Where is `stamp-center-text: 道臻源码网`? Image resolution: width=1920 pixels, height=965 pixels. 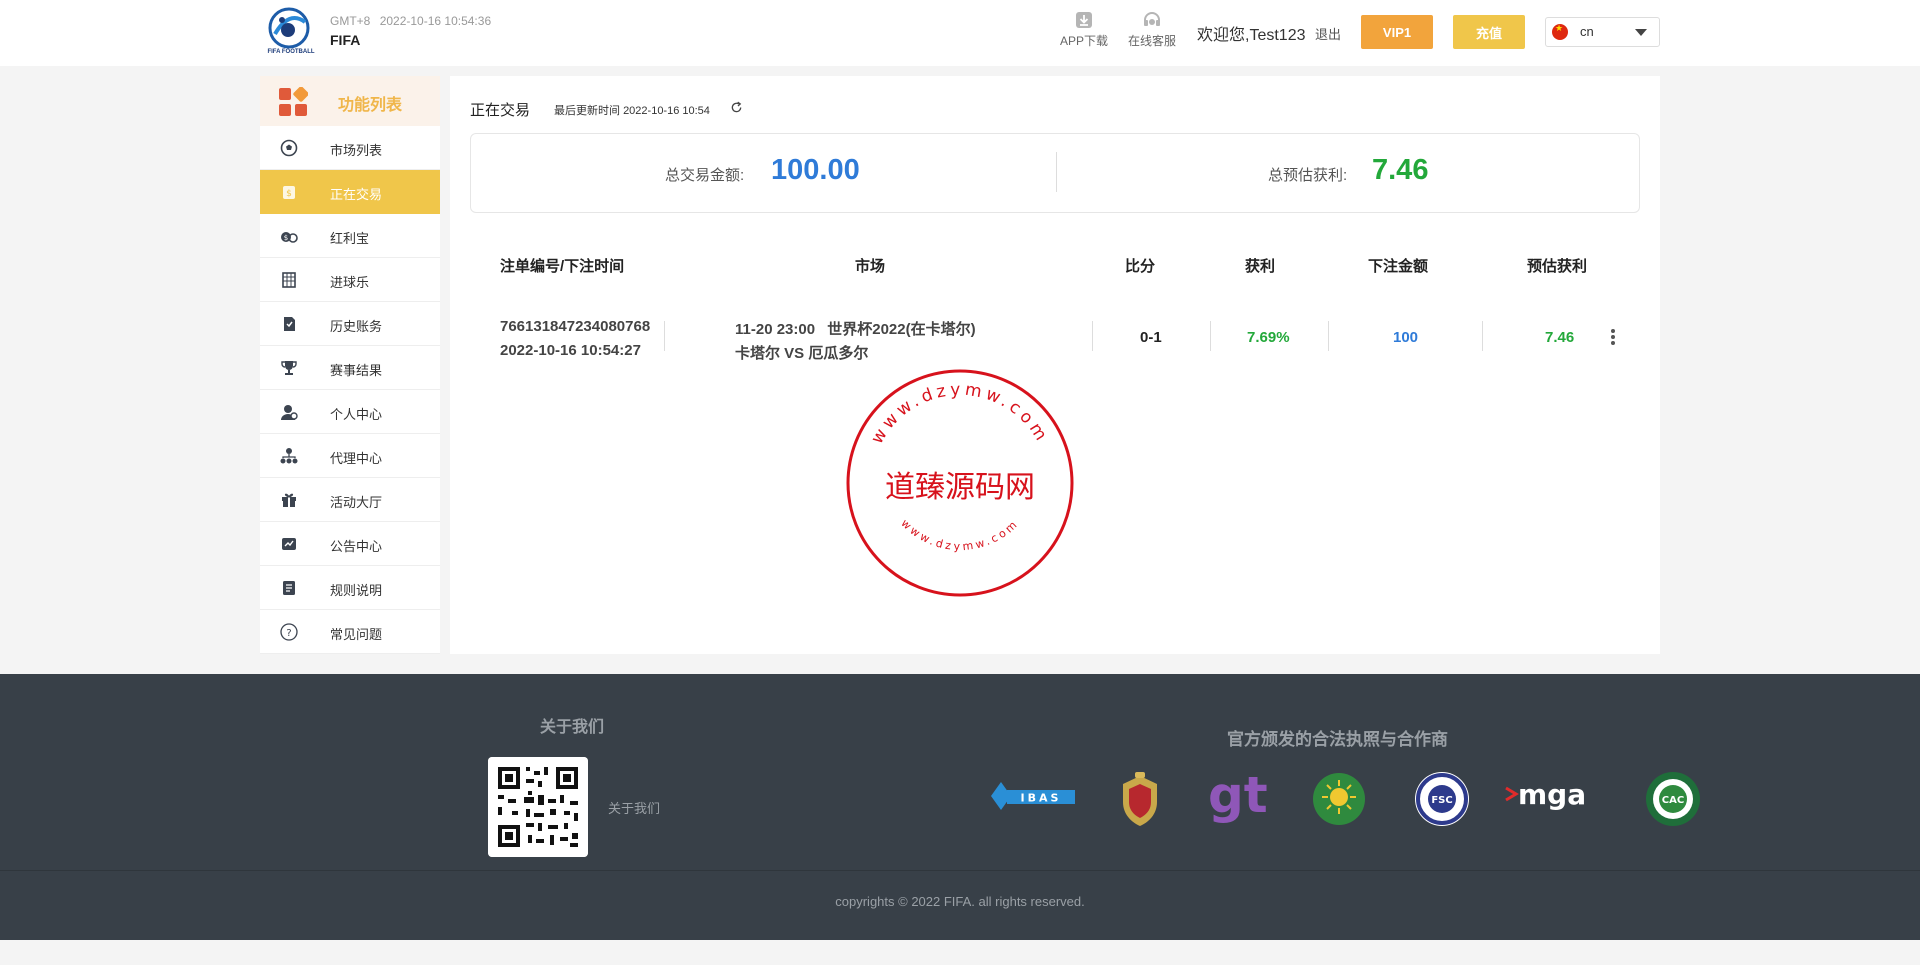
stamp-center-text: 道臻源码网 is located at coordinates (960, 487).